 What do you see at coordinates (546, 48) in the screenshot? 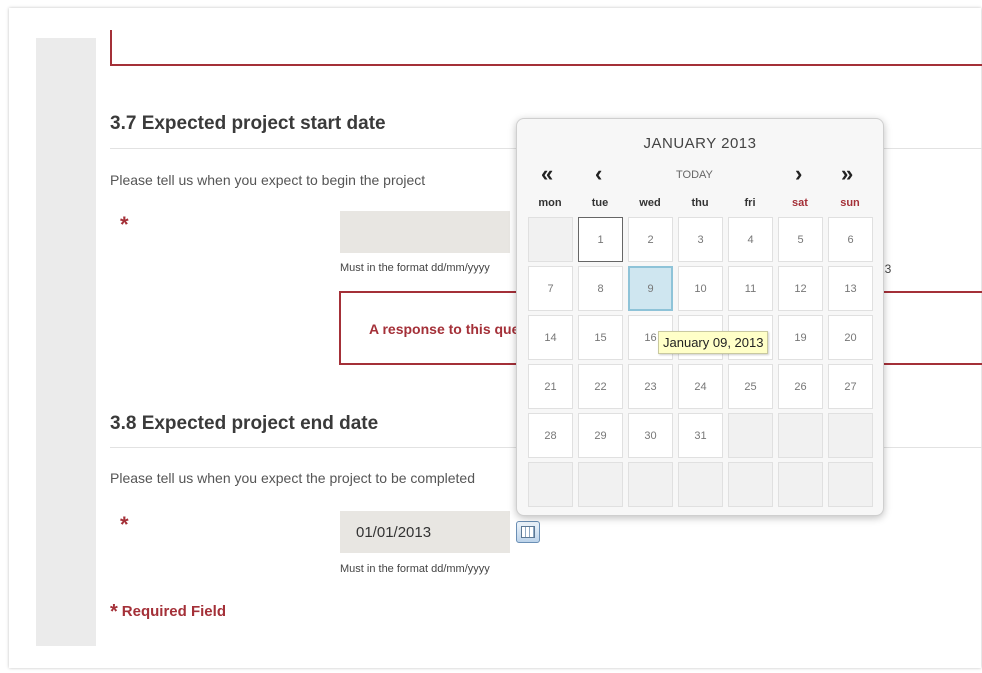
I see `previous-field-box` at bounding box center [546, 48].